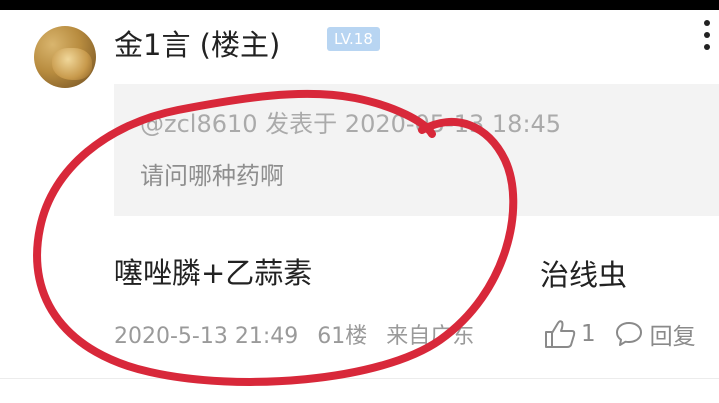  Describe the element at coordinates (72, 64) in the screenshot. I see `avatar-image` at that location.